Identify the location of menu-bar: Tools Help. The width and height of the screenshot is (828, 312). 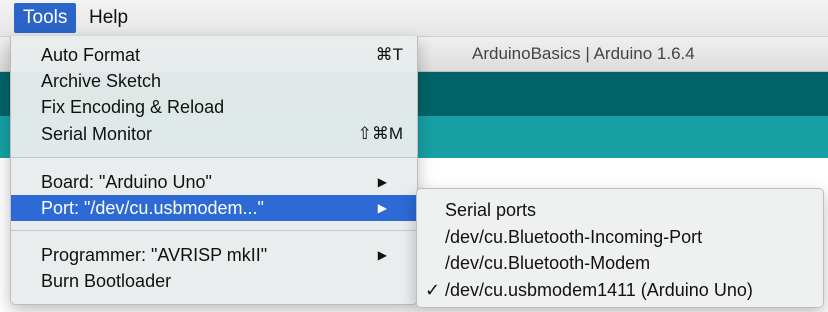
(414, 18).